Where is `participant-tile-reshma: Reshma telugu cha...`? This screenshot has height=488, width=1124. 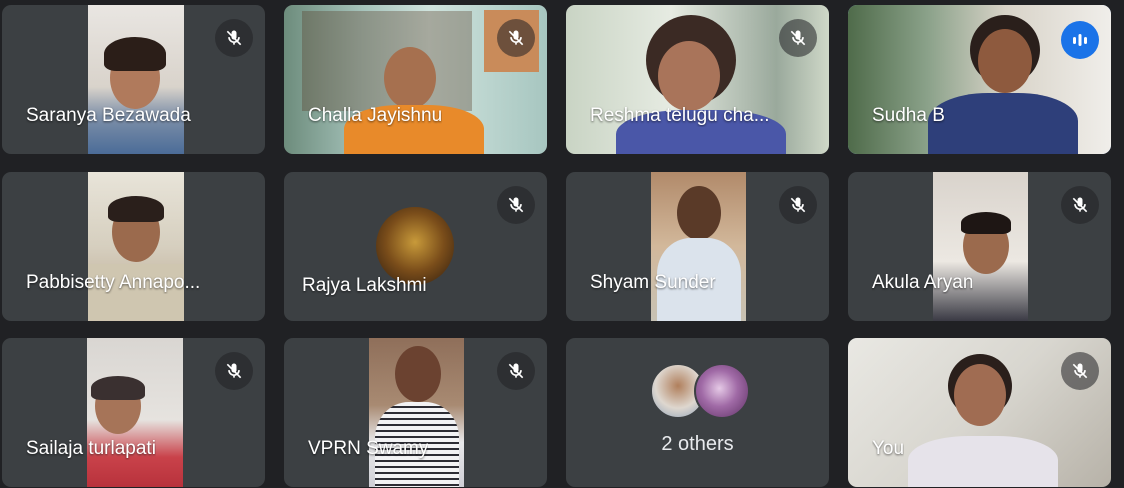
participant-tile-reshma: Reshma telugu cha... is located at coordinates (697, 79).